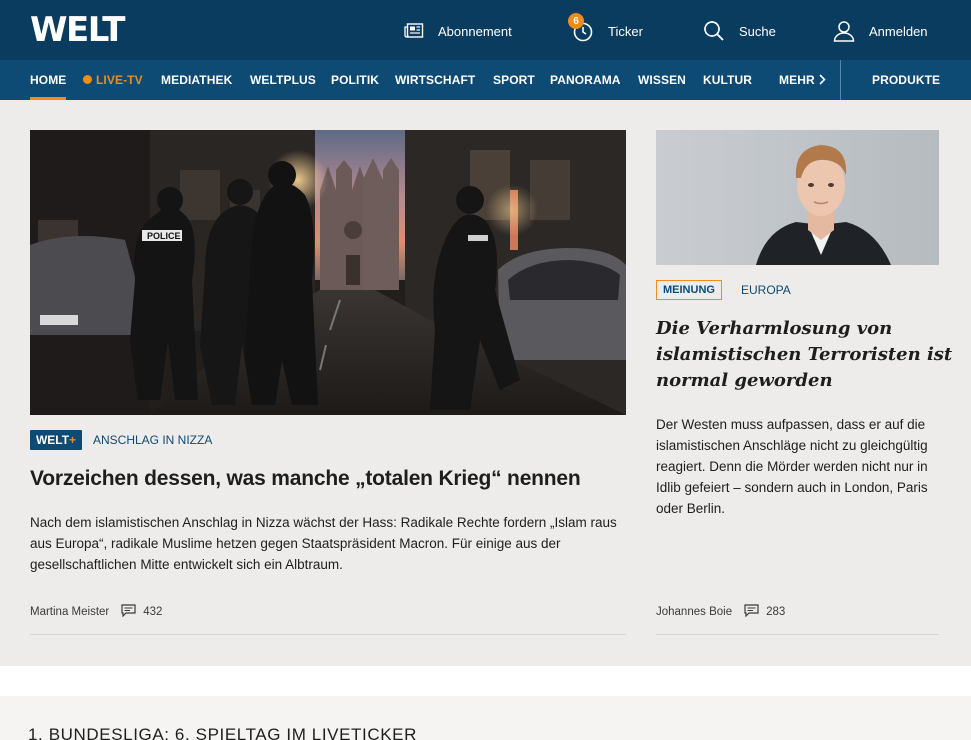 The width and height of the screenshot is (971, 740). I want to click on lead-article-meta: Martina Meister 432, so click(96, 612).